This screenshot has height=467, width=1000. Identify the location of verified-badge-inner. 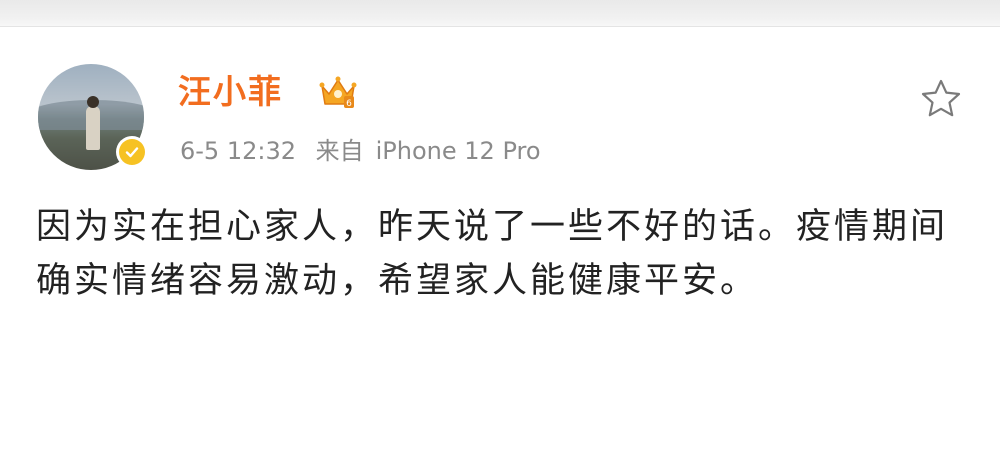
(132, 152).